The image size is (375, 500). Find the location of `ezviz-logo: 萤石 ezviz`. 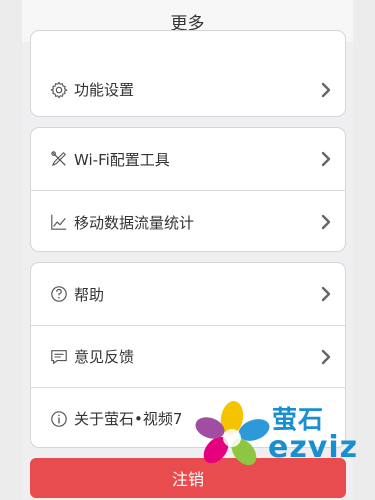

ezviz-logo: 萤石 ezviz is located at coordinates (283, 433).